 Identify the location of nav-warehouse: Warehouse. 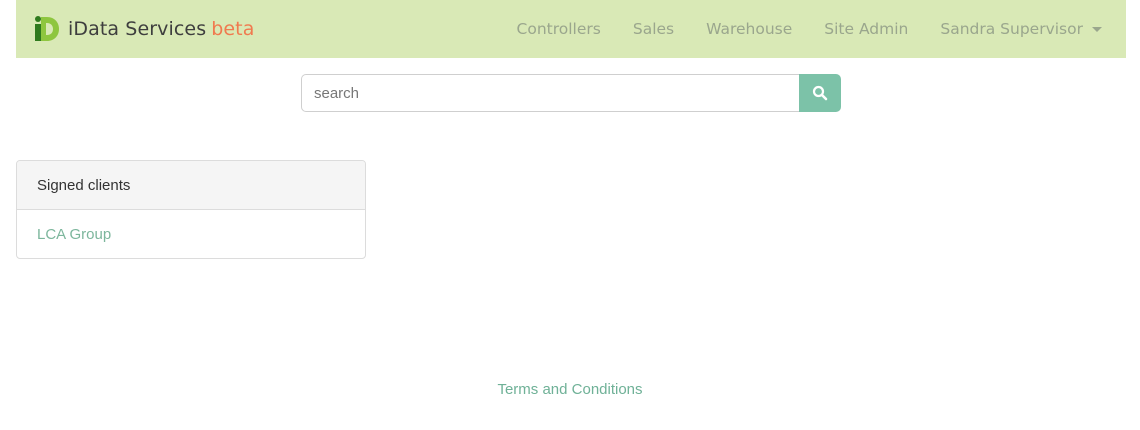
(749, 29).